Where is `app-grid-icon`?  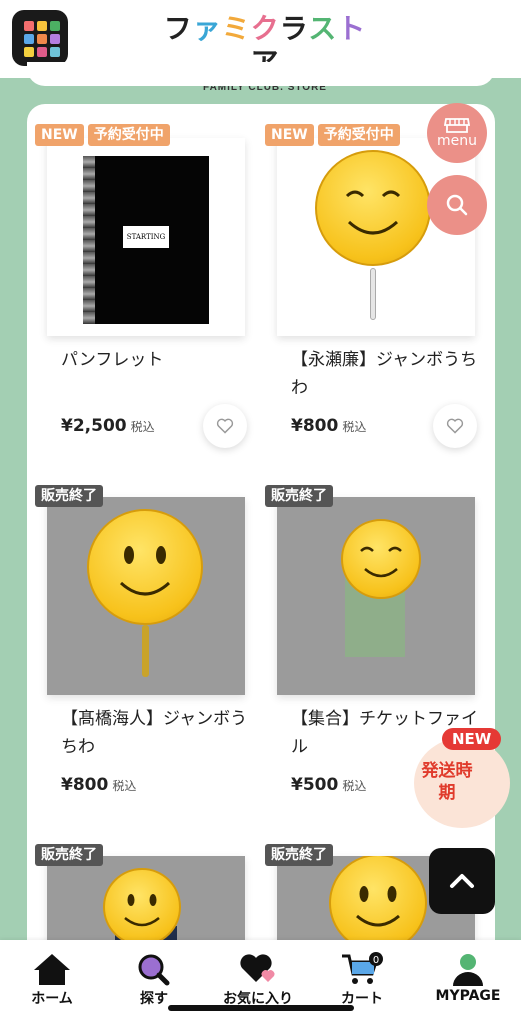
app-grid-icon is located at coordinates (40, 38).